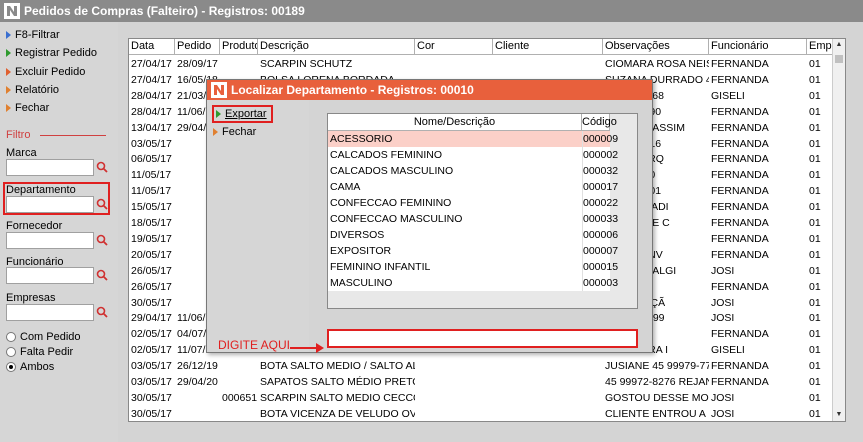 The image size is (863, 442). I want to click on register-order-button: Registrar Pedido, so click(51, 53).